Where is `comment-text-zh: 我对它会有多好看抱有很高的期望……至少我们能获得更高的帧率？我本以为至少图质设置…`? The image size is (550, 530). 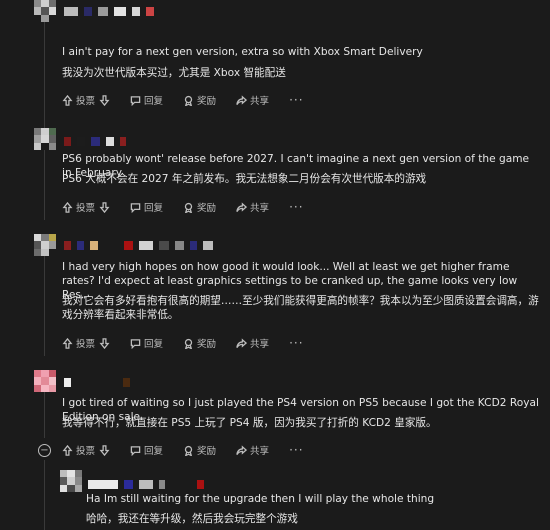 comment-text-zh: 我对它会有多好看抱有很高的期望……至少我们能获得更高的帧率？我本以为至少图质设置… is located at coordinates (300, 308).